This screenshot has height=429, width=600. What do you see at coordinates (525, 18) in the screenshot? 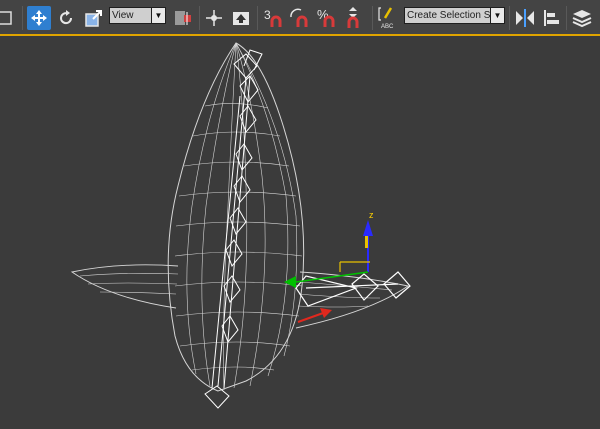
I see `mirror-icon` at bounding box center [525, 18].